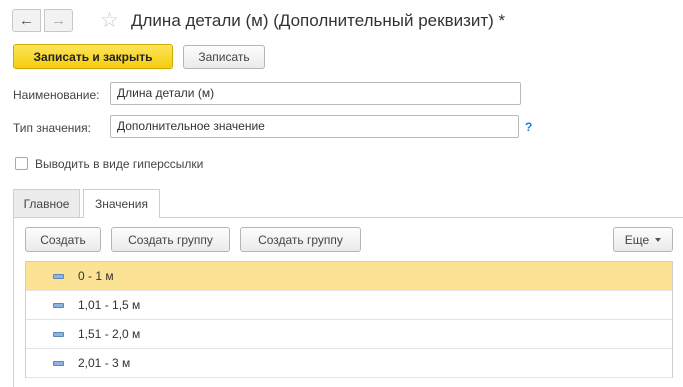  I want to click on caret-down-icon, so click(658, 239).